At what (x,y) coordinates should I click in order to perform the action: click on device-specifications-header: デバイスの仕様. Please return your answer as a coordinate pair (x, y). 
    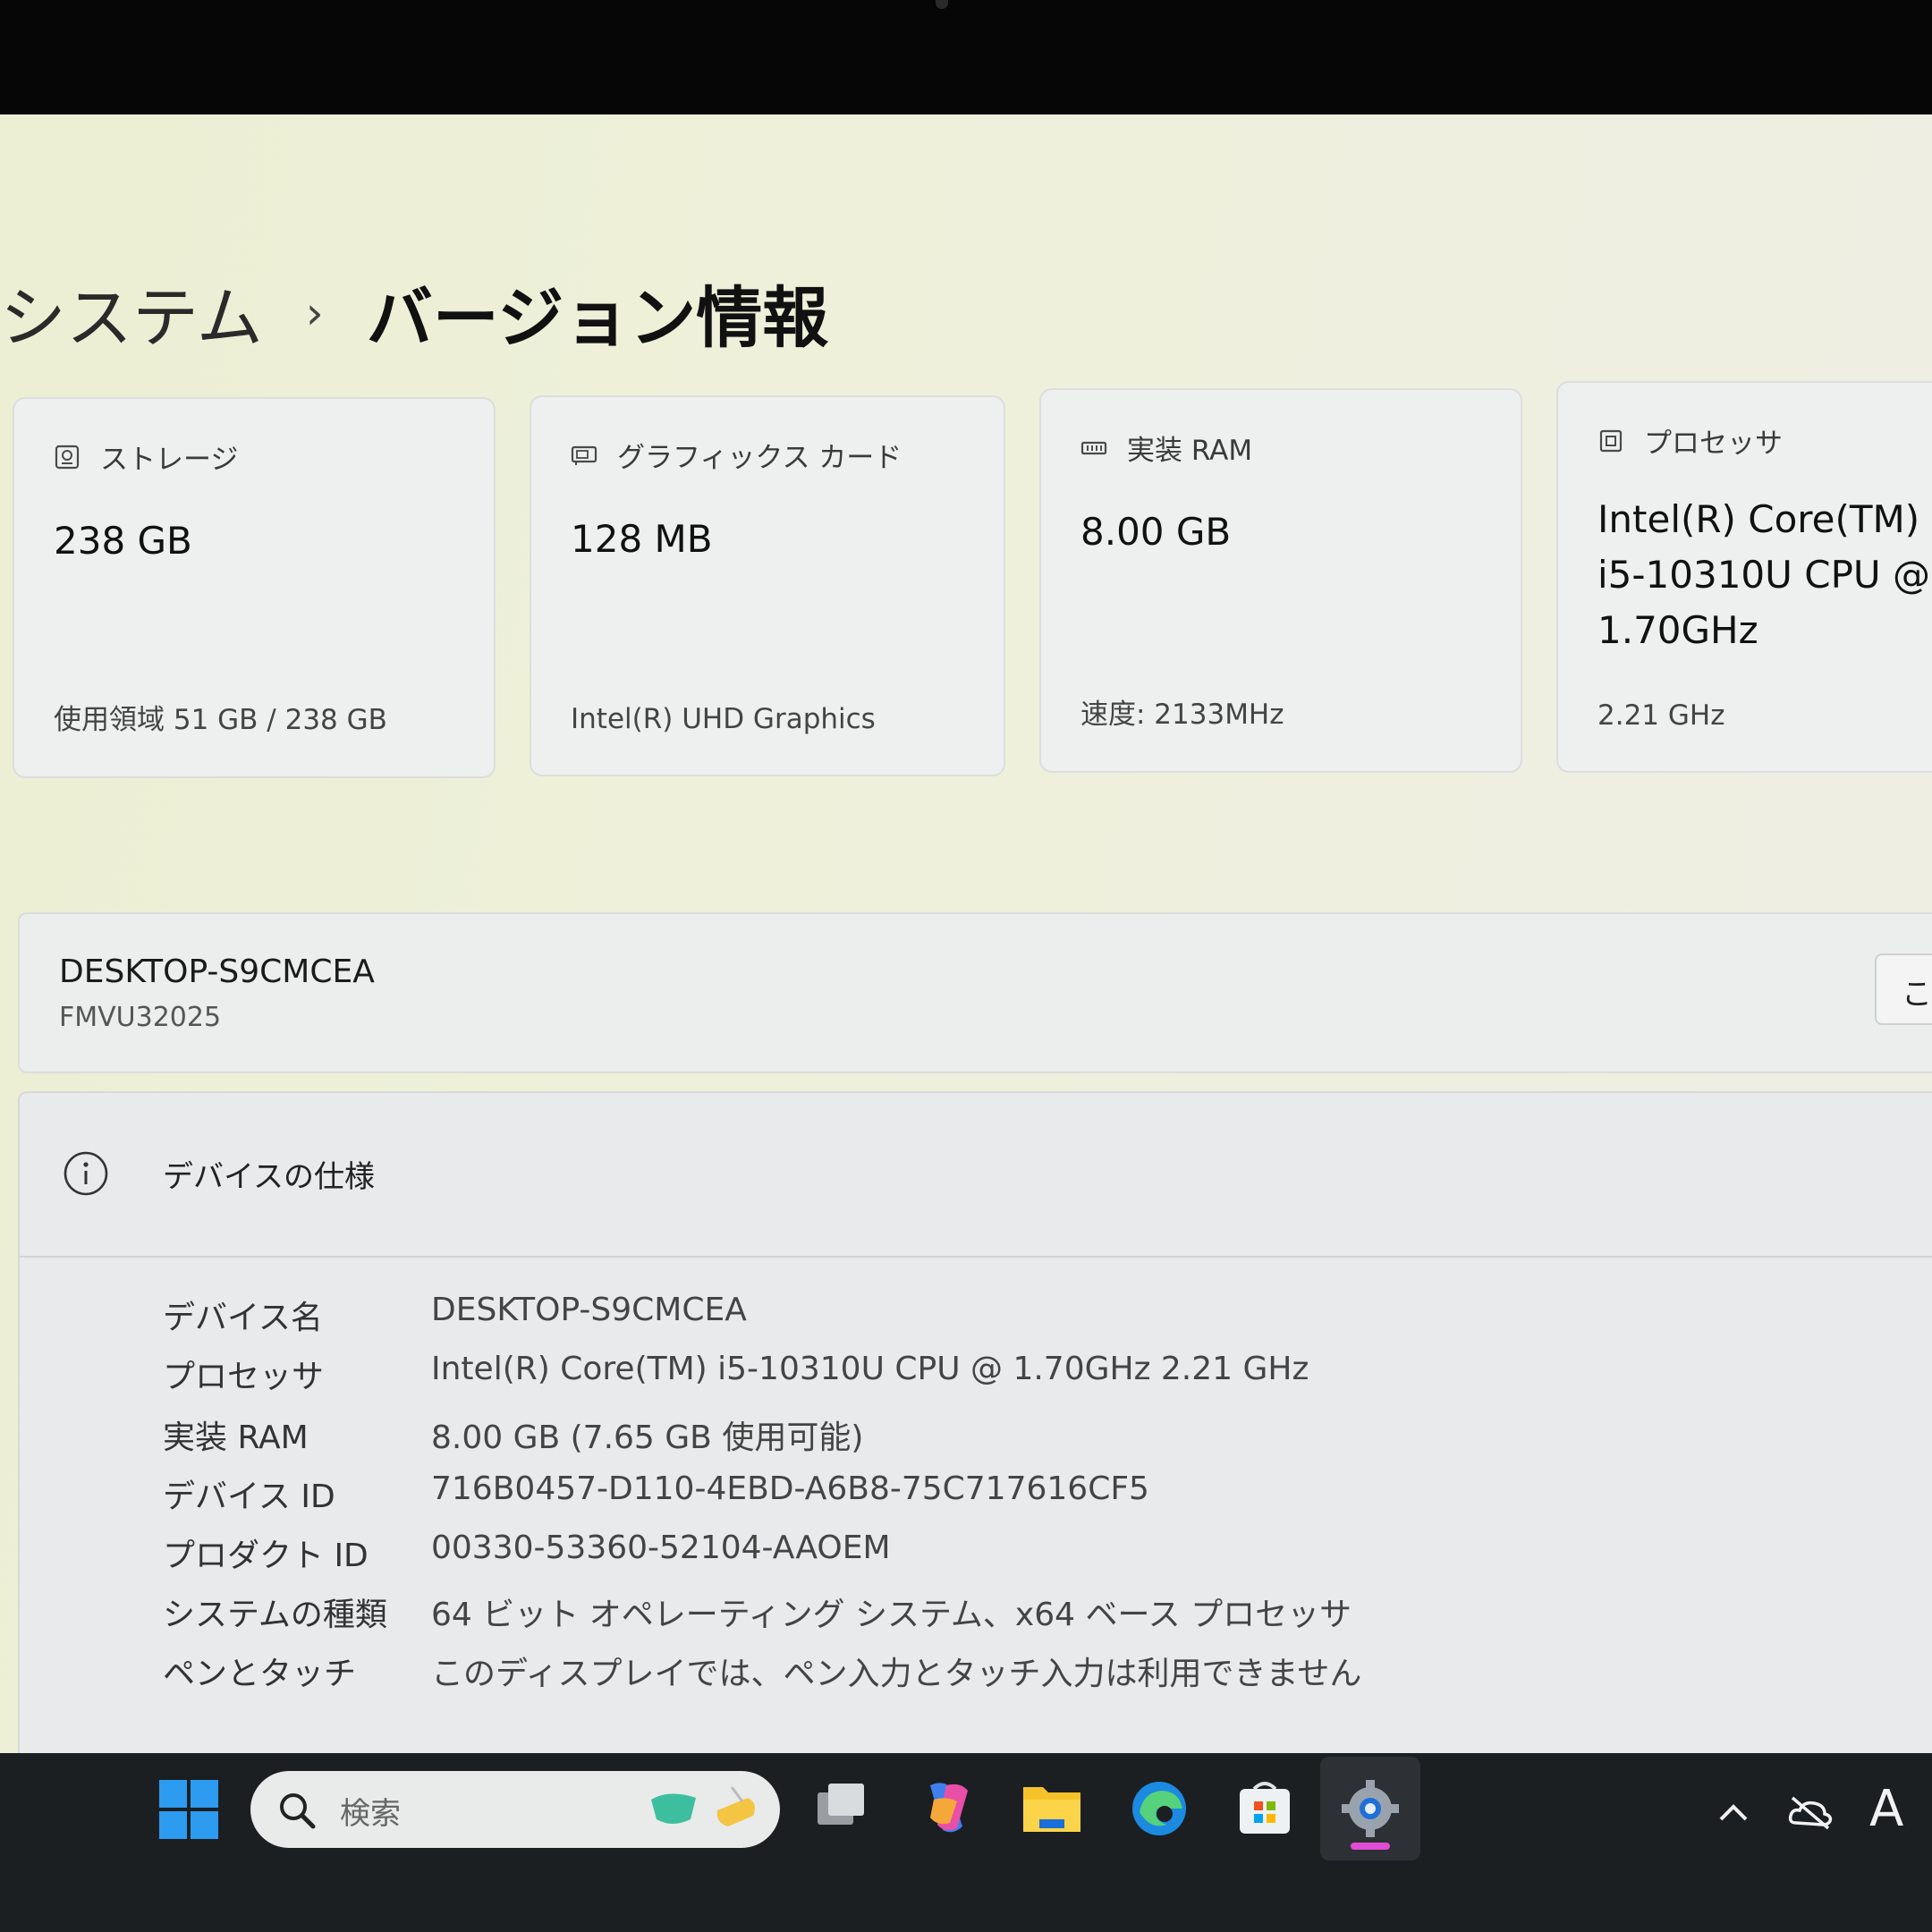
    Looking at the image, I should click on (976, 1175).